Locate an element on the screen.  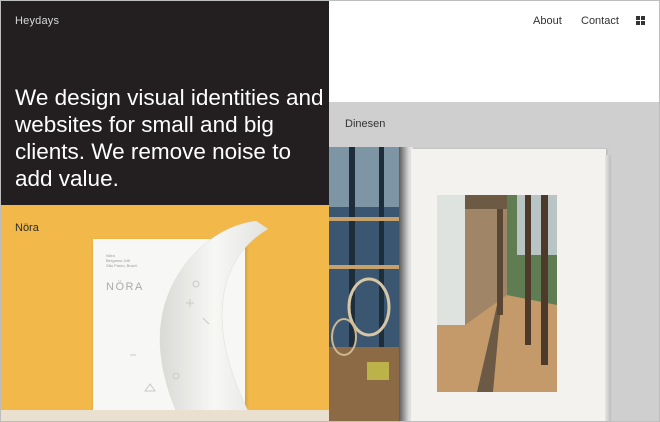
project-title-nora: Nöra is located at coordinates (27, 228).